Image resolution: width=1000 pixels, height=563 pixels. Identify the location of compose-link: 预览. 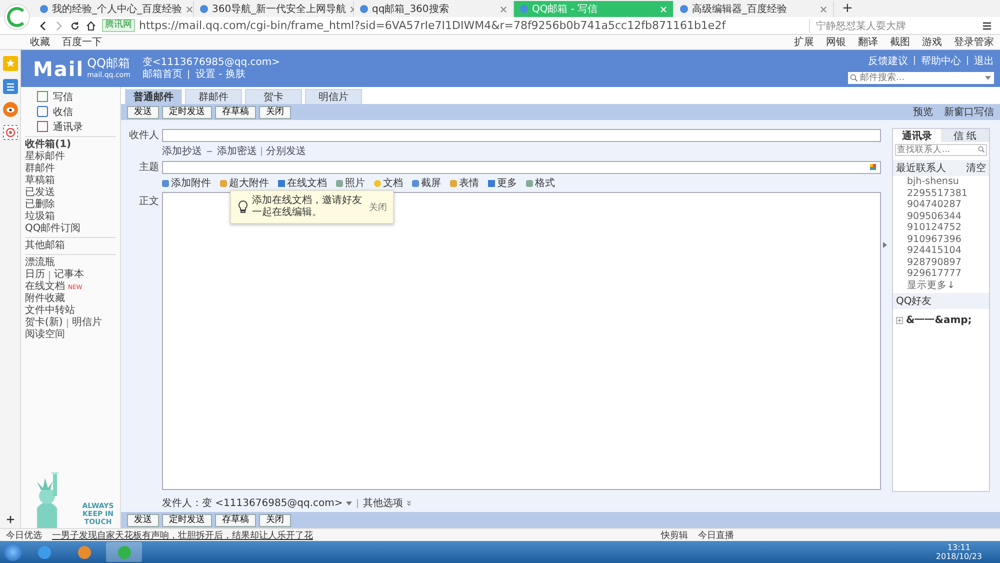
(923, 112).